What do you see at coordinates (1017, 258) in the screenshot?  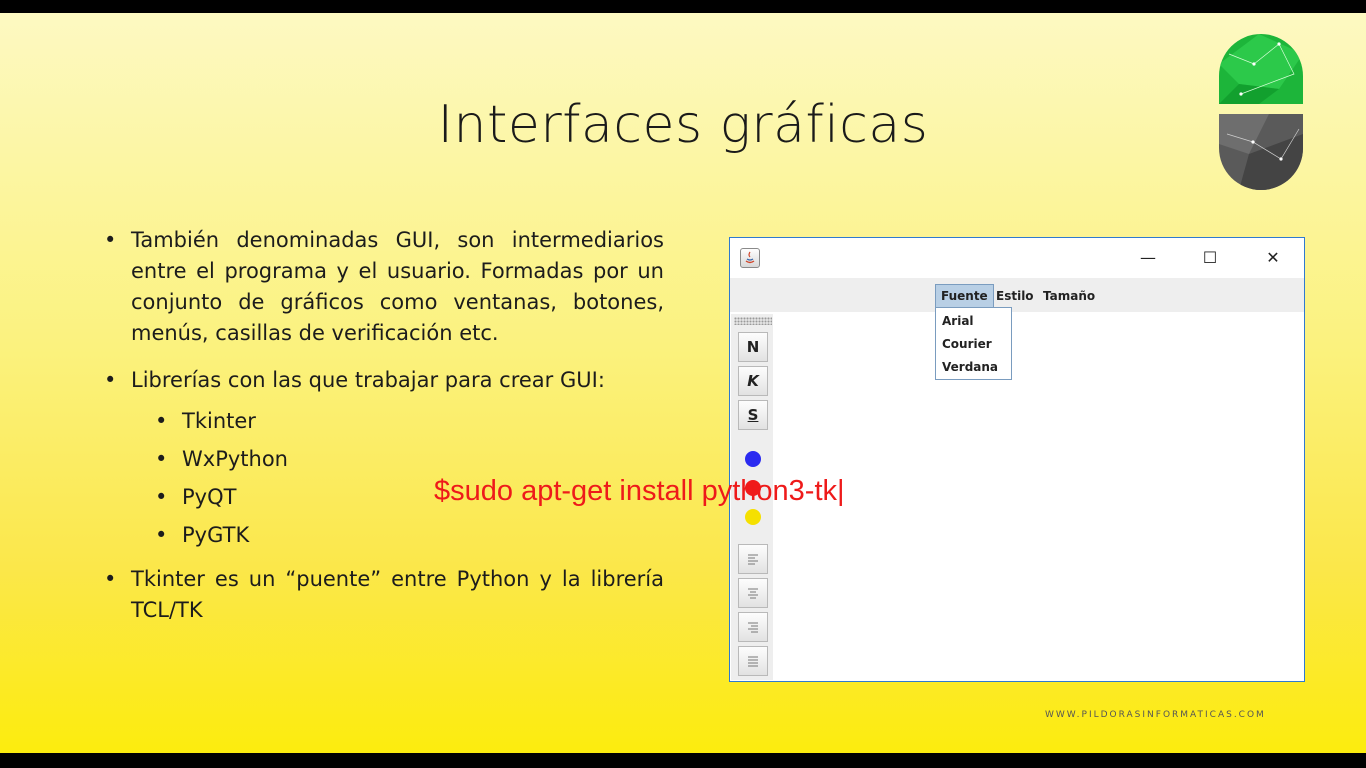 I see `window-titlebar: — ☐ ✕` at bounding box center [1017, 258].